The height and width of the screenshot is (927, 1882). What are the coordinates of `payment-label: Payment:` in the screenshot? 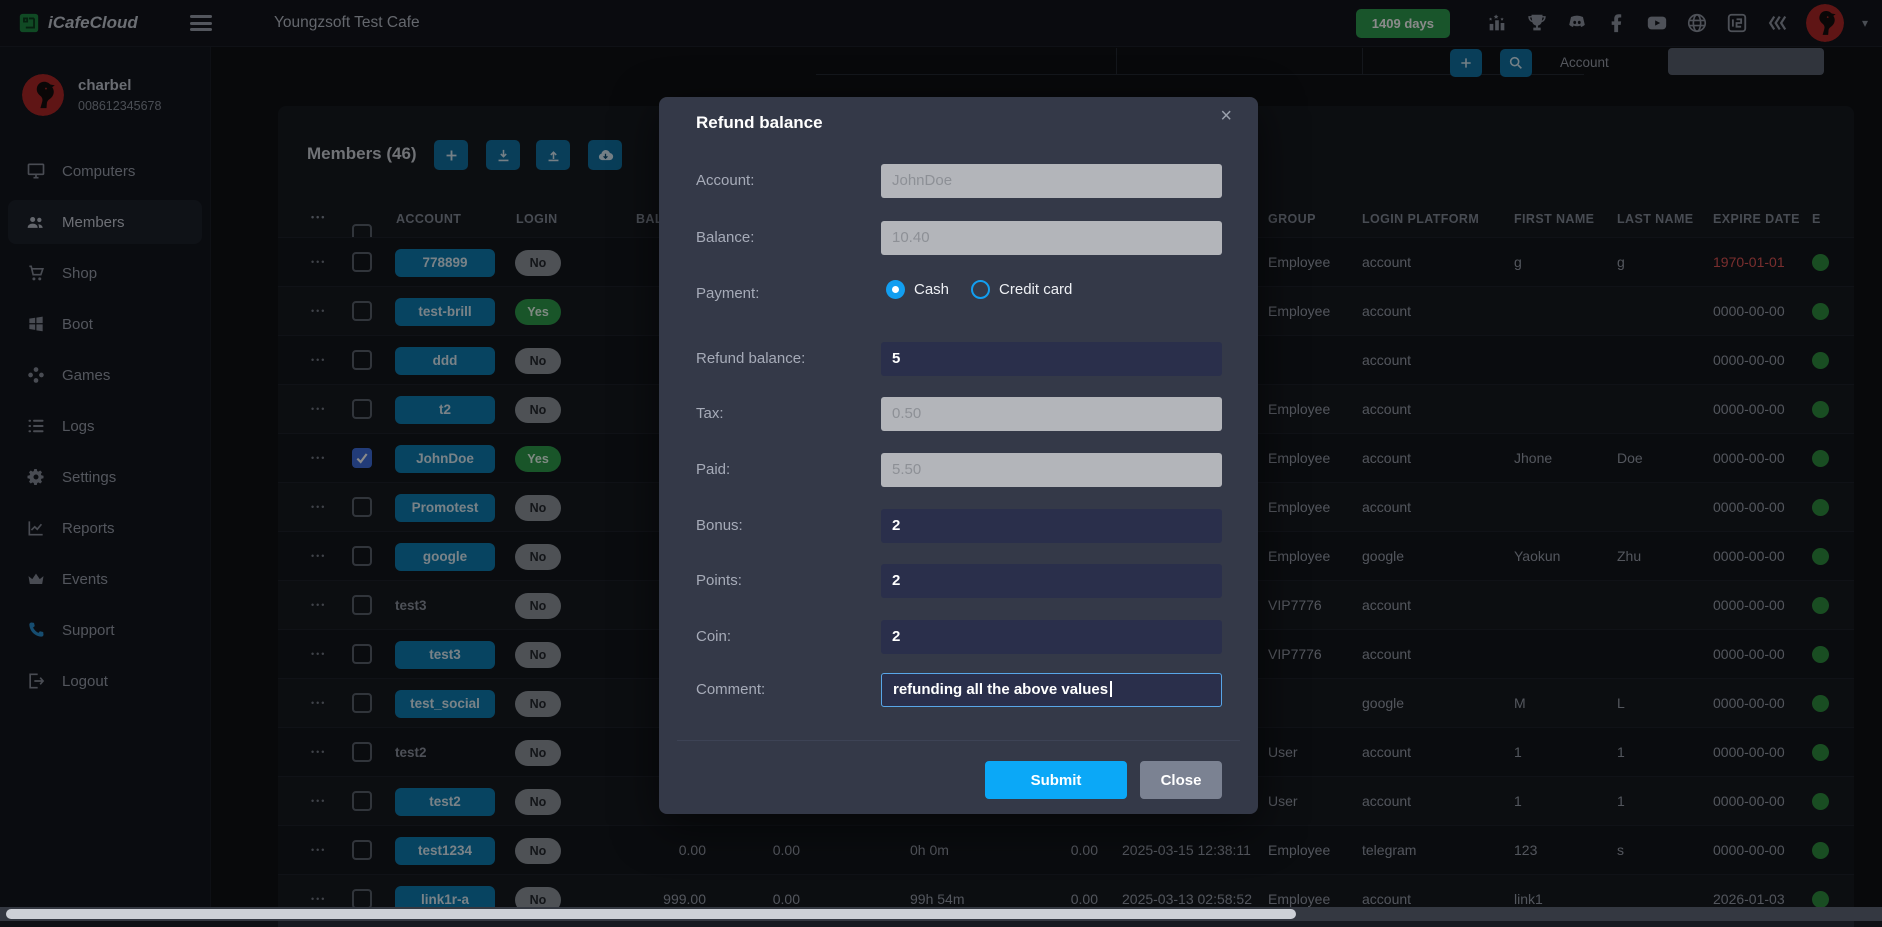 It's located at (728, 293).